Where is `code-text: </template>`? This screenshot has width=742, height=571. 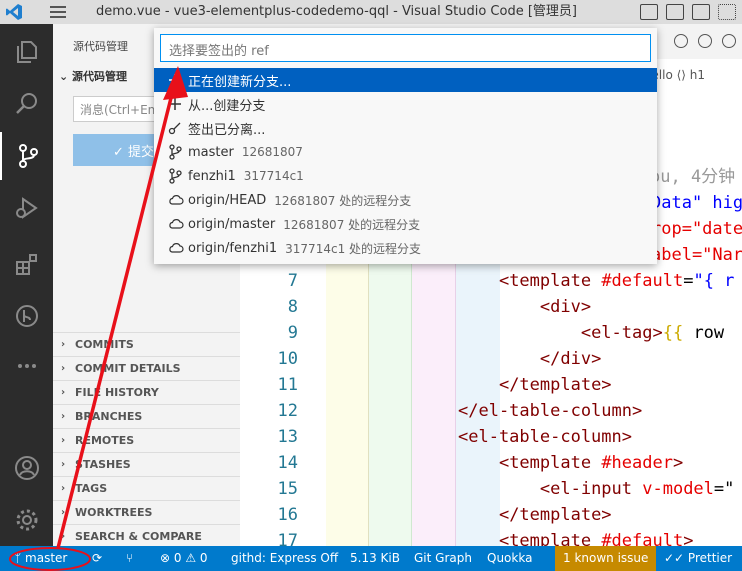 code-text: </template> is located at coordinates (555, 515).